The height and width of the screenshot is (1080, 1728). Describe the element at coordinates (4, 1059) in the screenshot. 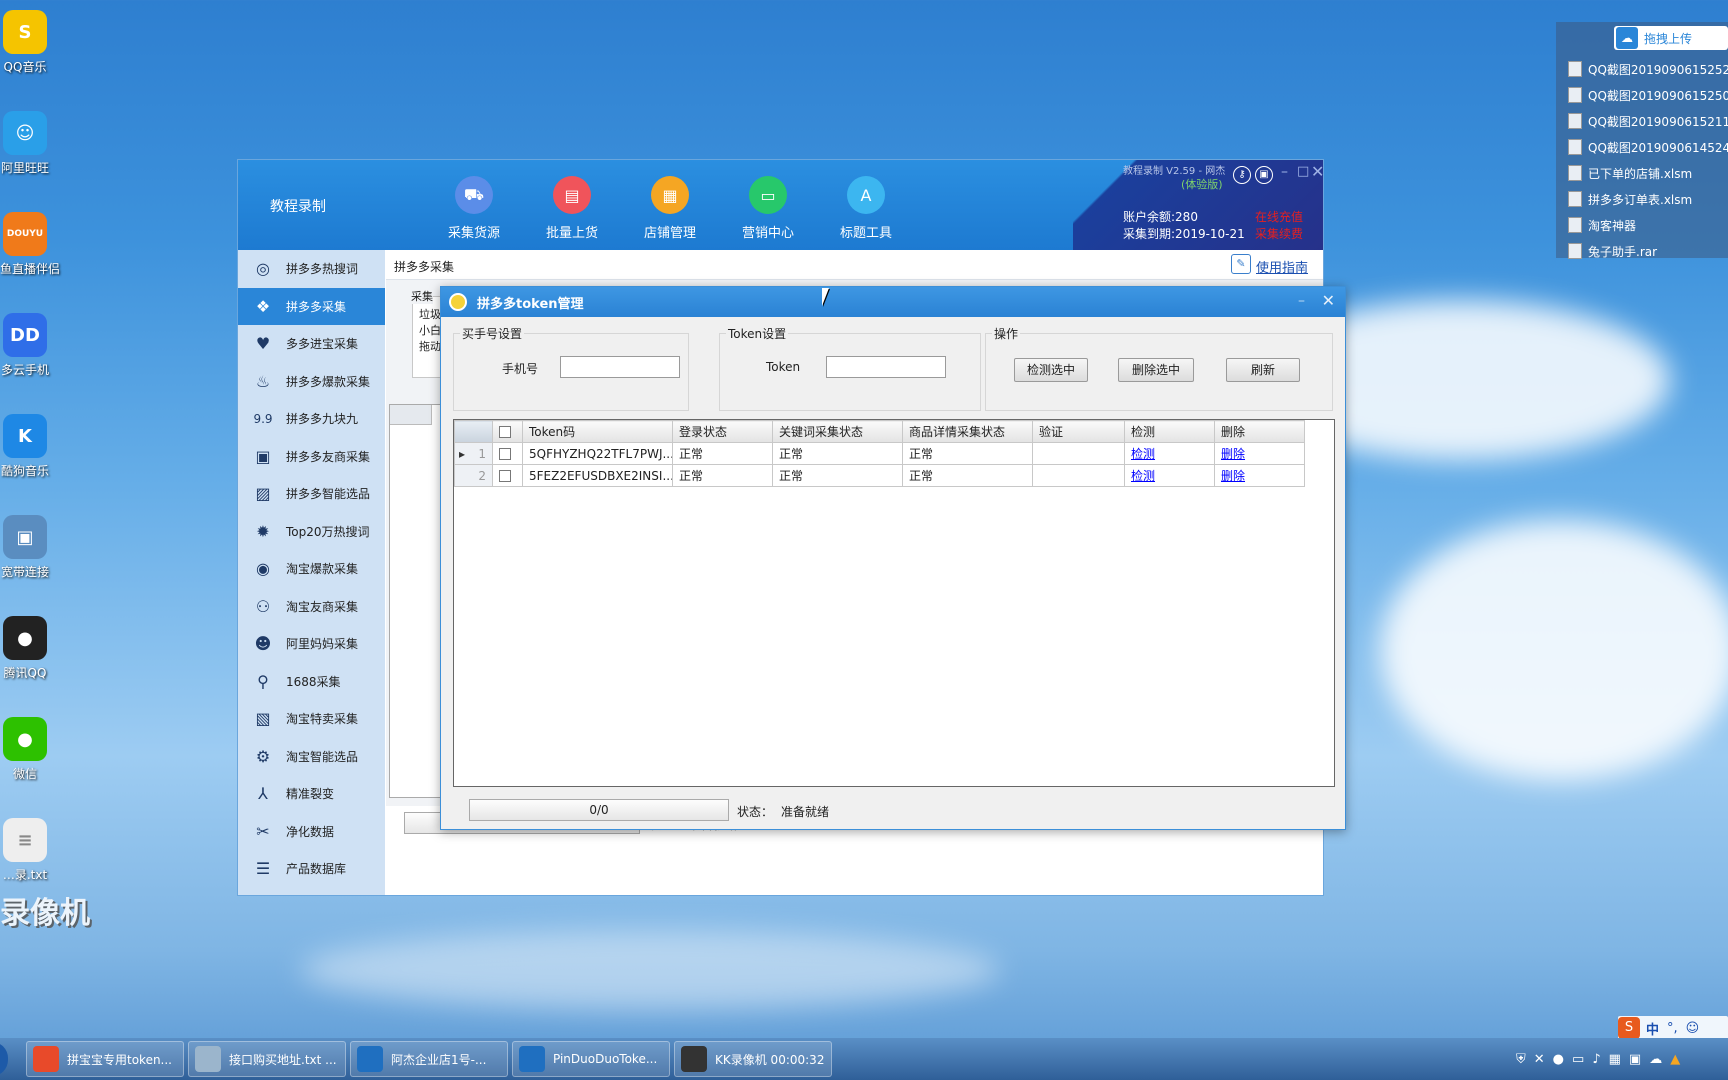

I see `start-button` at that location.